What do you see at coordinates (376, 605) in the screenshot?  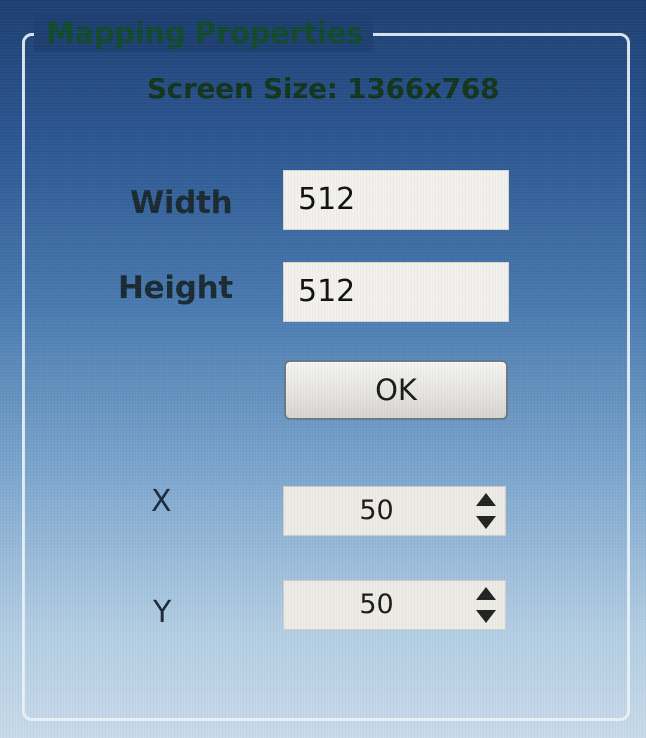 I see `y-spinner-value: 50` at bounding box center [376, 605].